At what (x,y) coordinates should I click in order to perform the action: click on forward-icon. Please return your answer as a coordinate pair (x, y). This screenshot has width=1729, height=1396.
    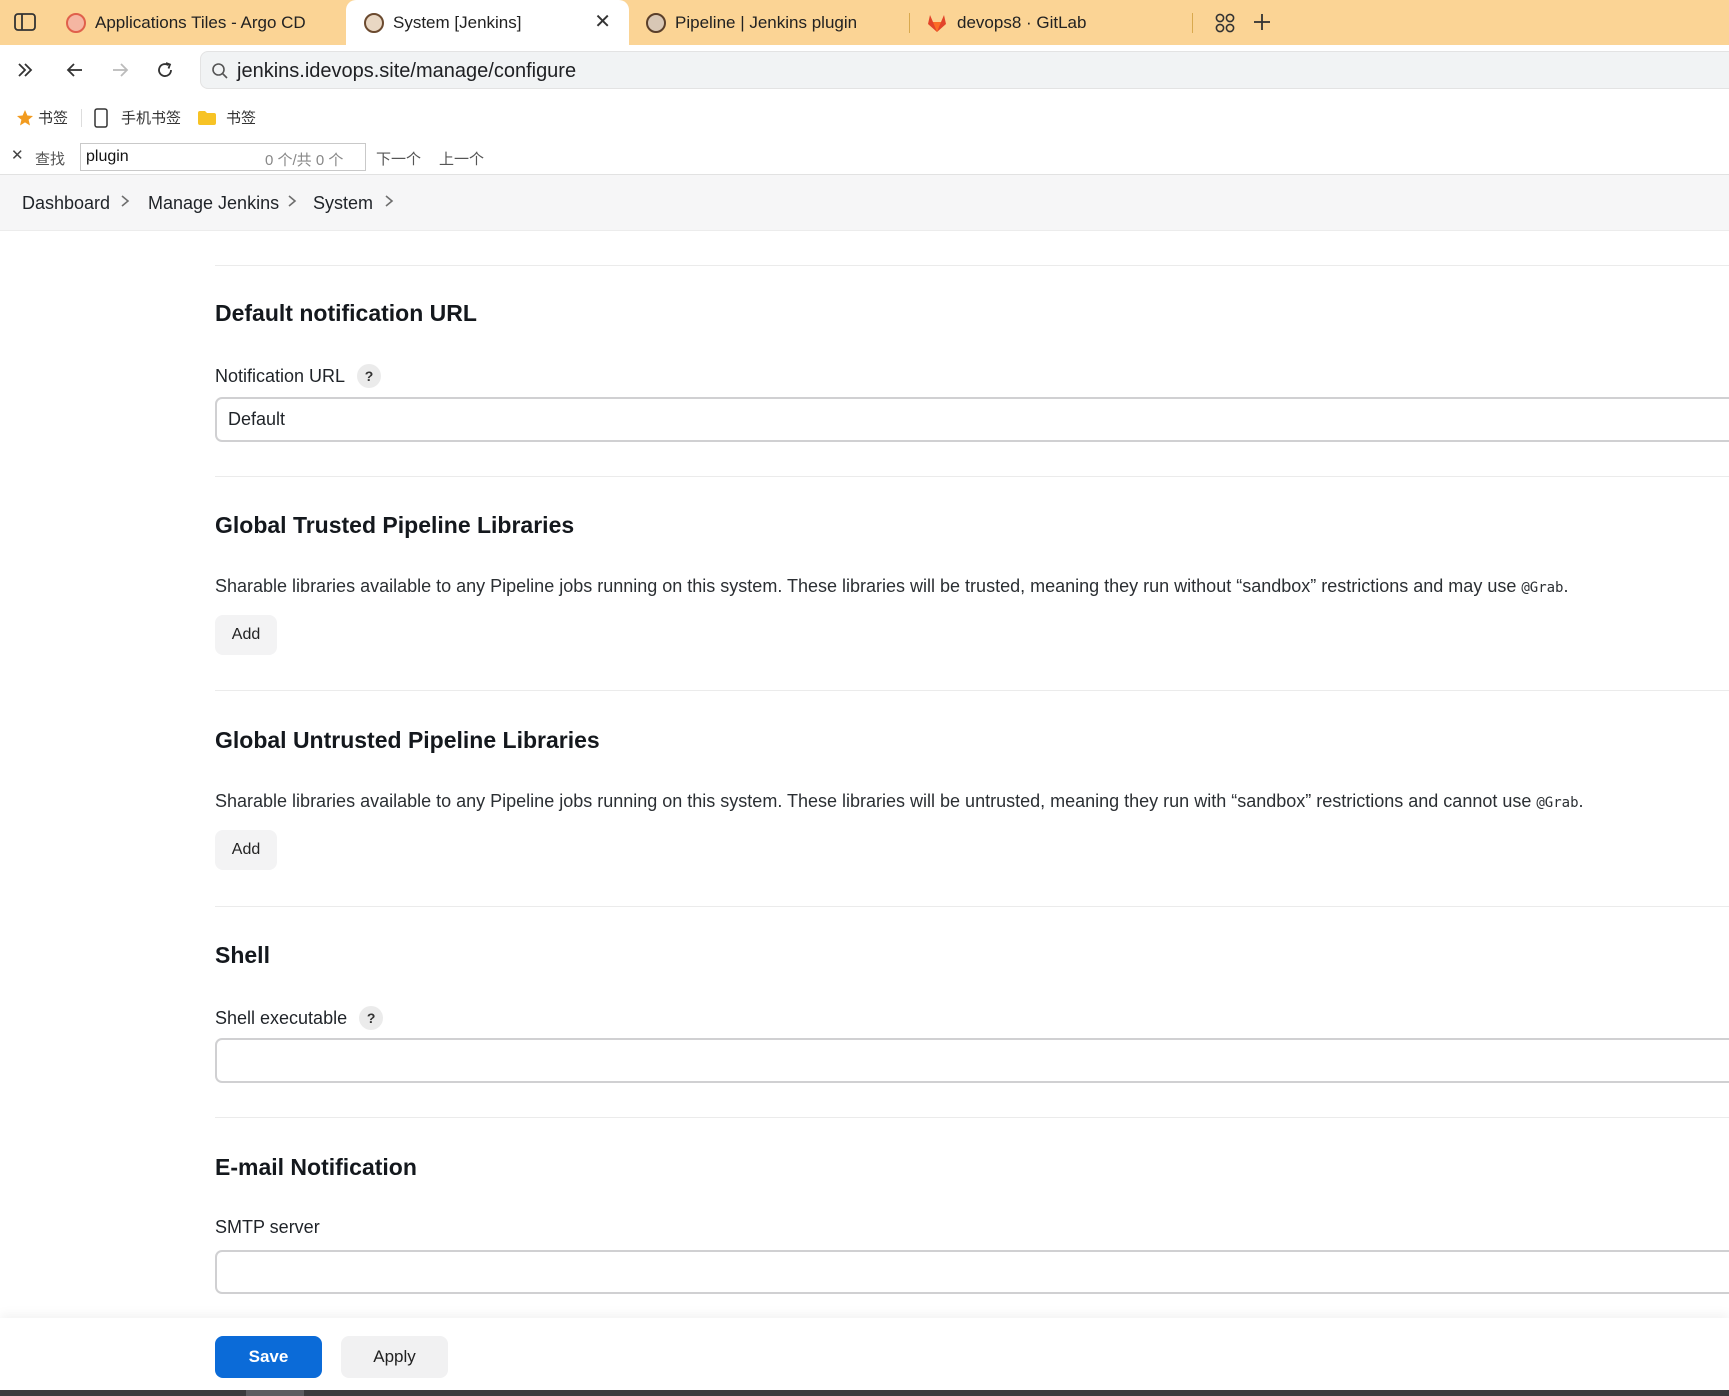
    Looking at the image, I should click on (120, 70).